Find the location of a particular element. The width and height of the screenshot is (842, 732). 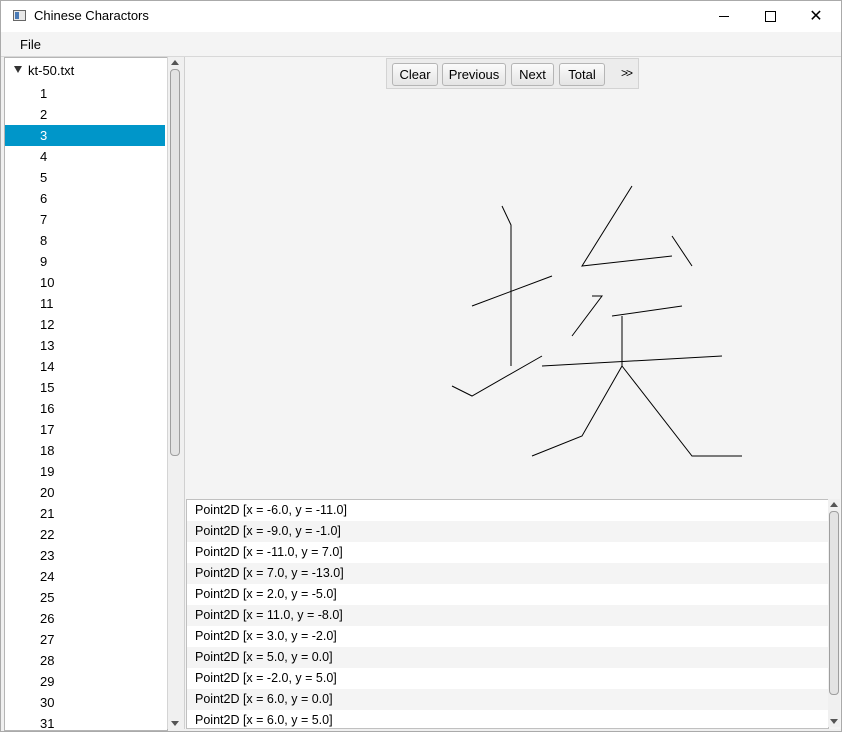

list-item: Point2D [x = 6.0, y = 0.0] is located at coordinates (507, 699).